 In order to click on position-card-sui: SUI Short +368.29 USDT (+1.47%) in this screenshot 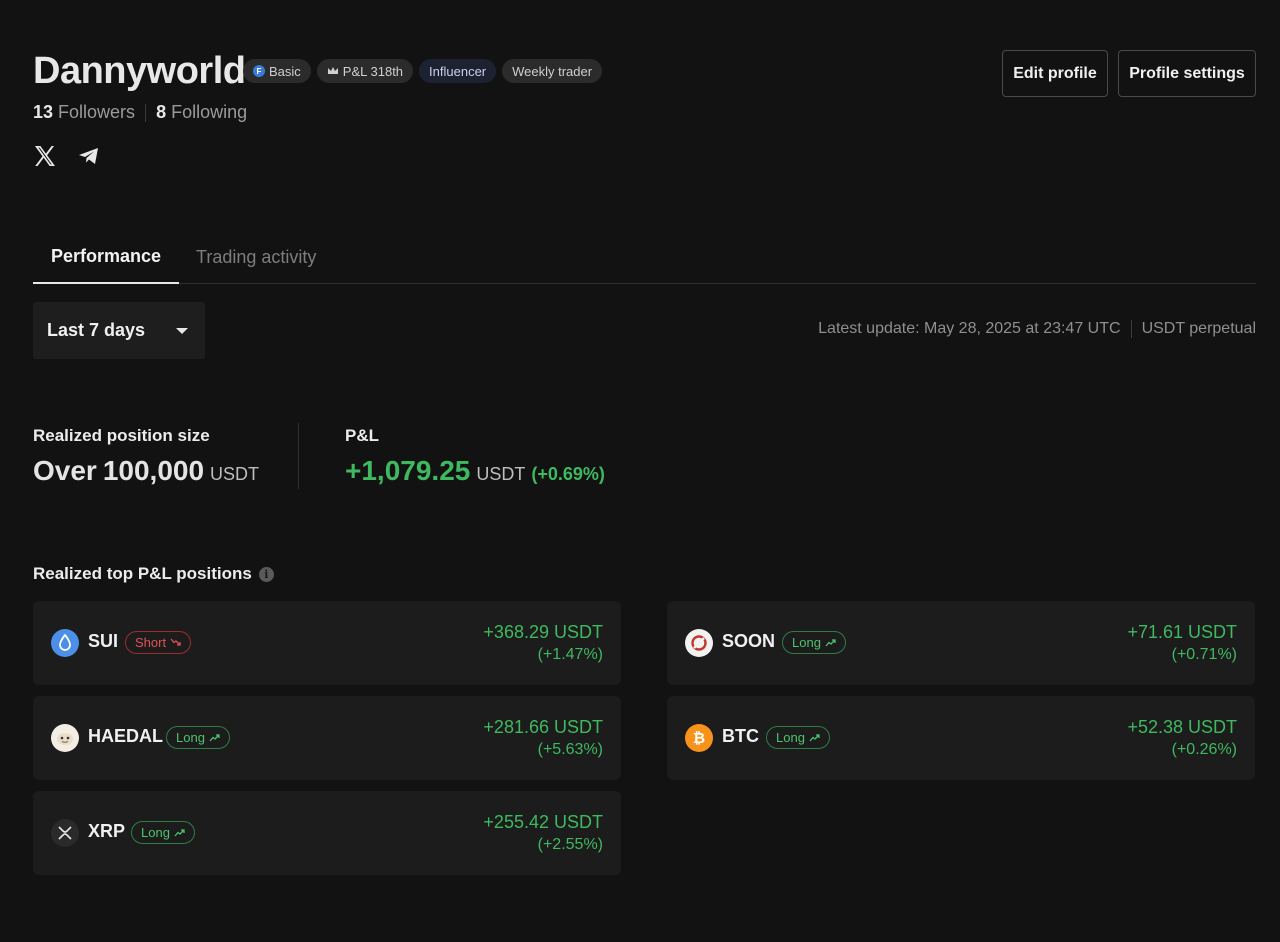, I will do `click(327, 643)`.